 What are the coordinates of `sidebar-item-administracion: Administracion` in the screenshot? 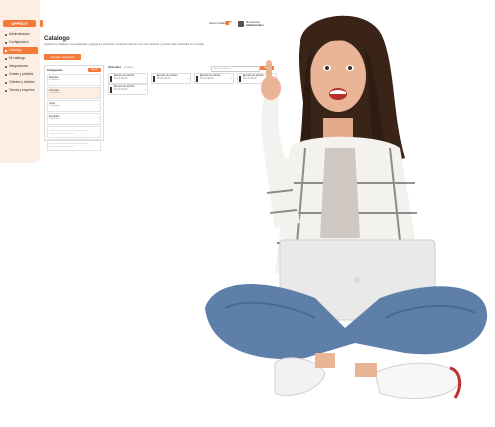 It's located at (20, 34).